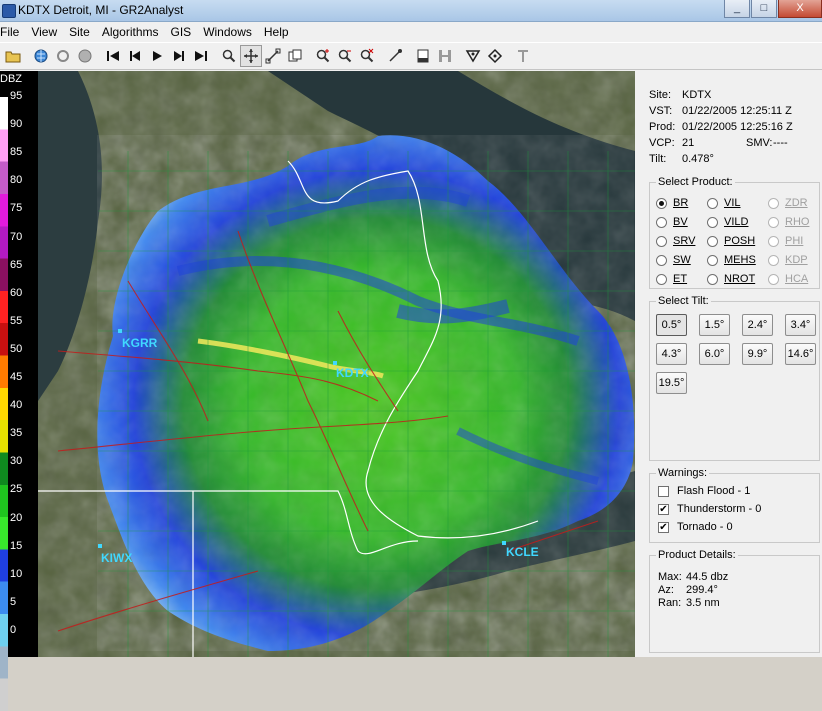 Image resolution: width=822 pixels, height=711 pixels. What do you see at coordinates (85, 56) in the screenshot?
I see `layers-icon` at bounding box center [85, 56].